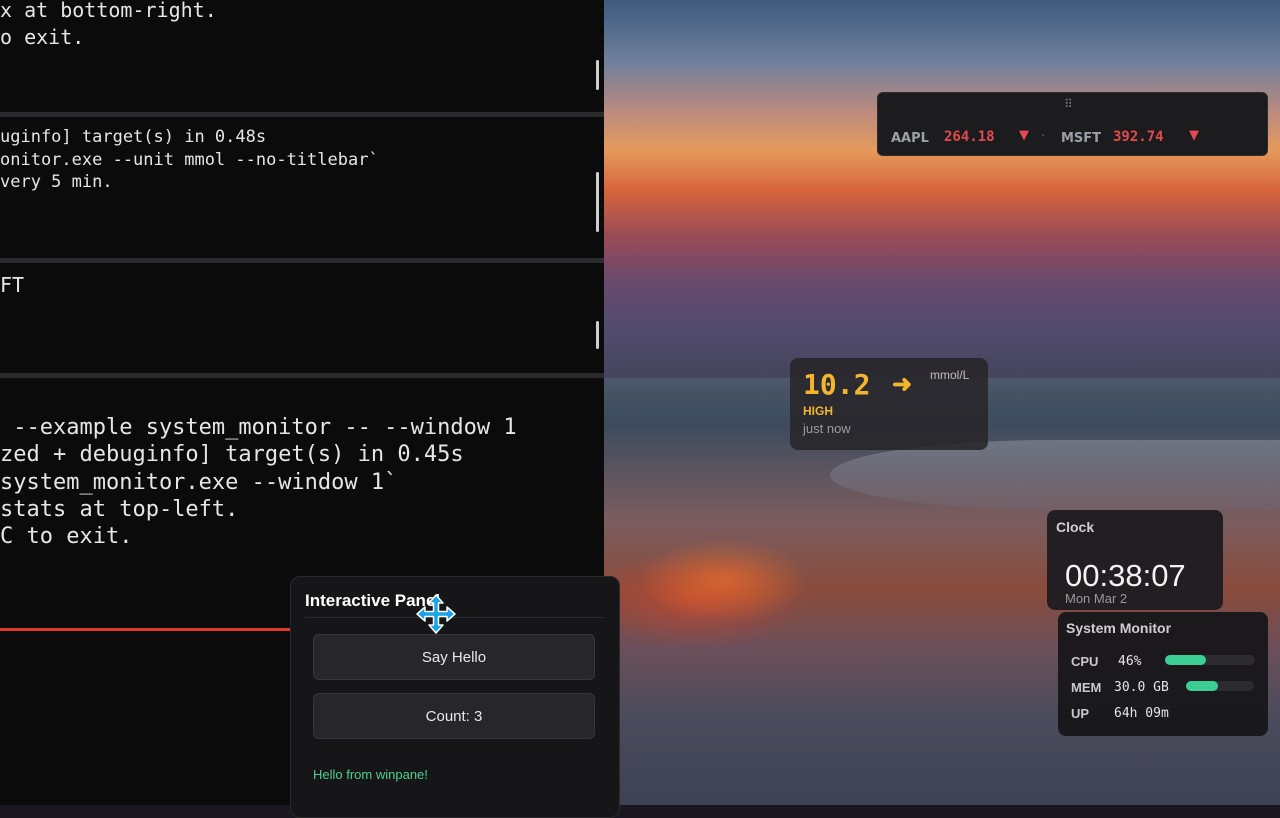  Describe the element at coordinates (119, 509) in the screenshot. I see `terminal-line: stats at top-left.` at that location.